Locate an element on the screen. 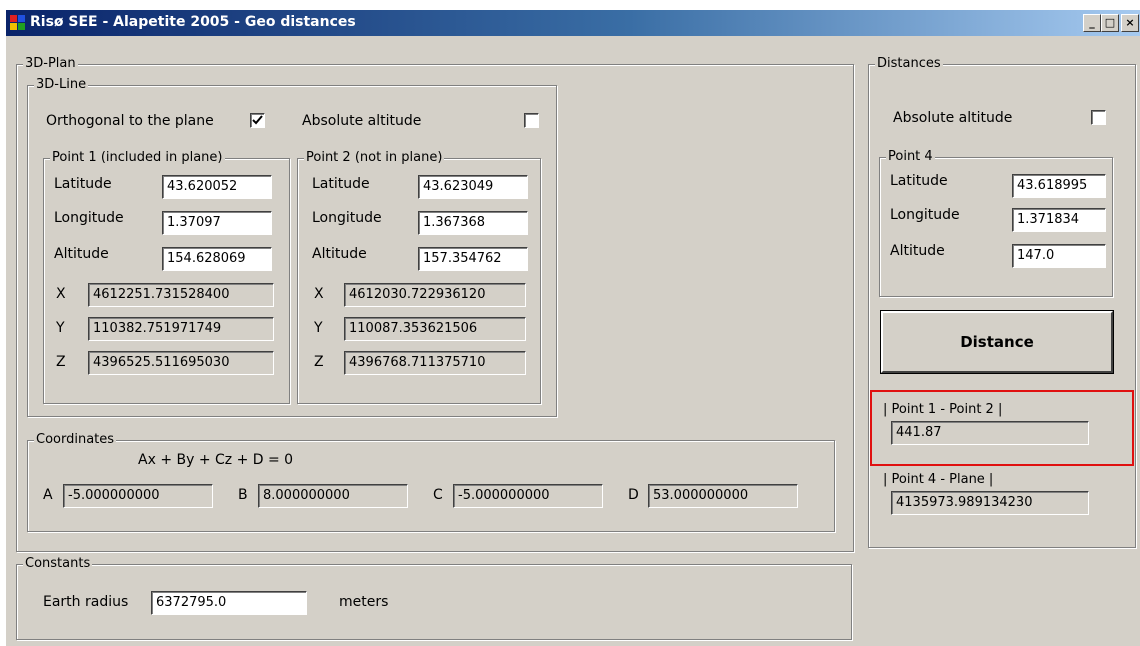 The width and height of the screenshot is (1140, 646). point2-lat-input: 43.623049 is located at coordinates (473, 187).